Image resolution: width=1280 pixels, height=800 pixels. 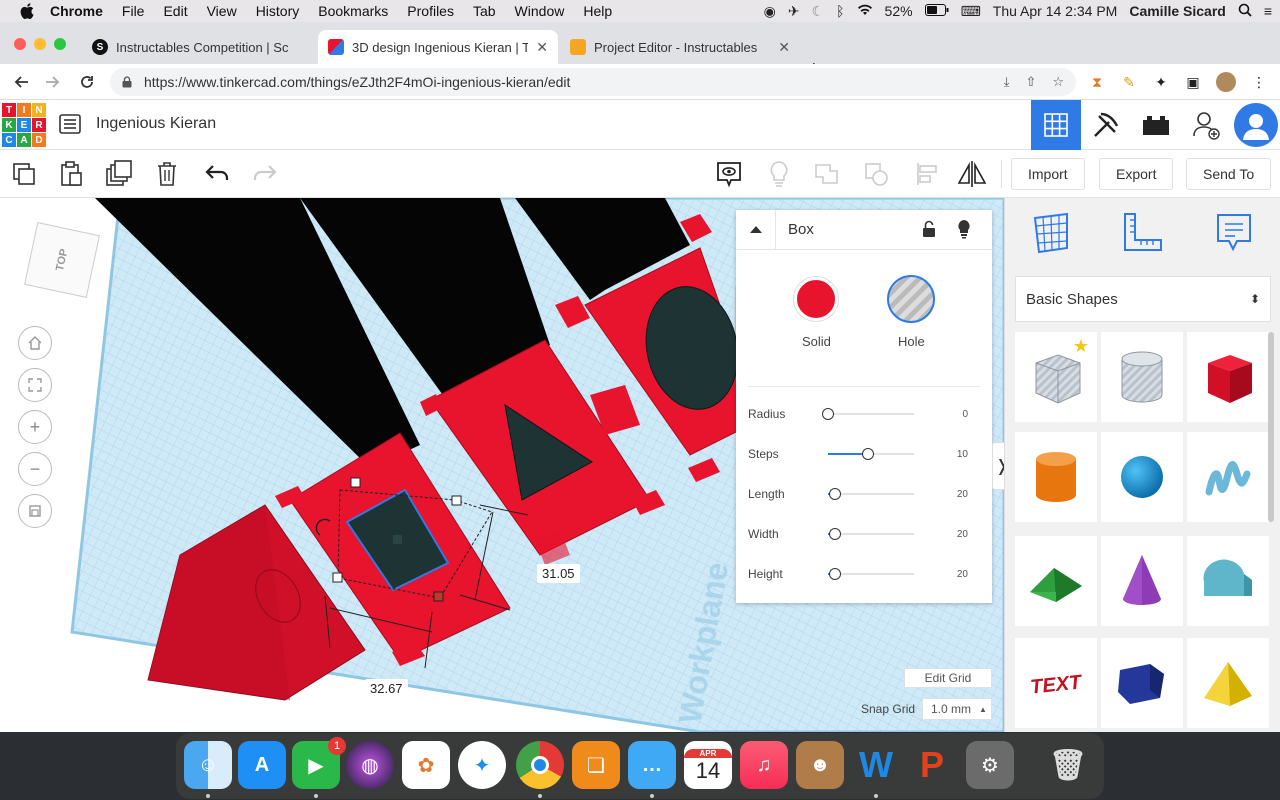 I want to click on length-slider-row: Length 20, so click(x=863, y=494).